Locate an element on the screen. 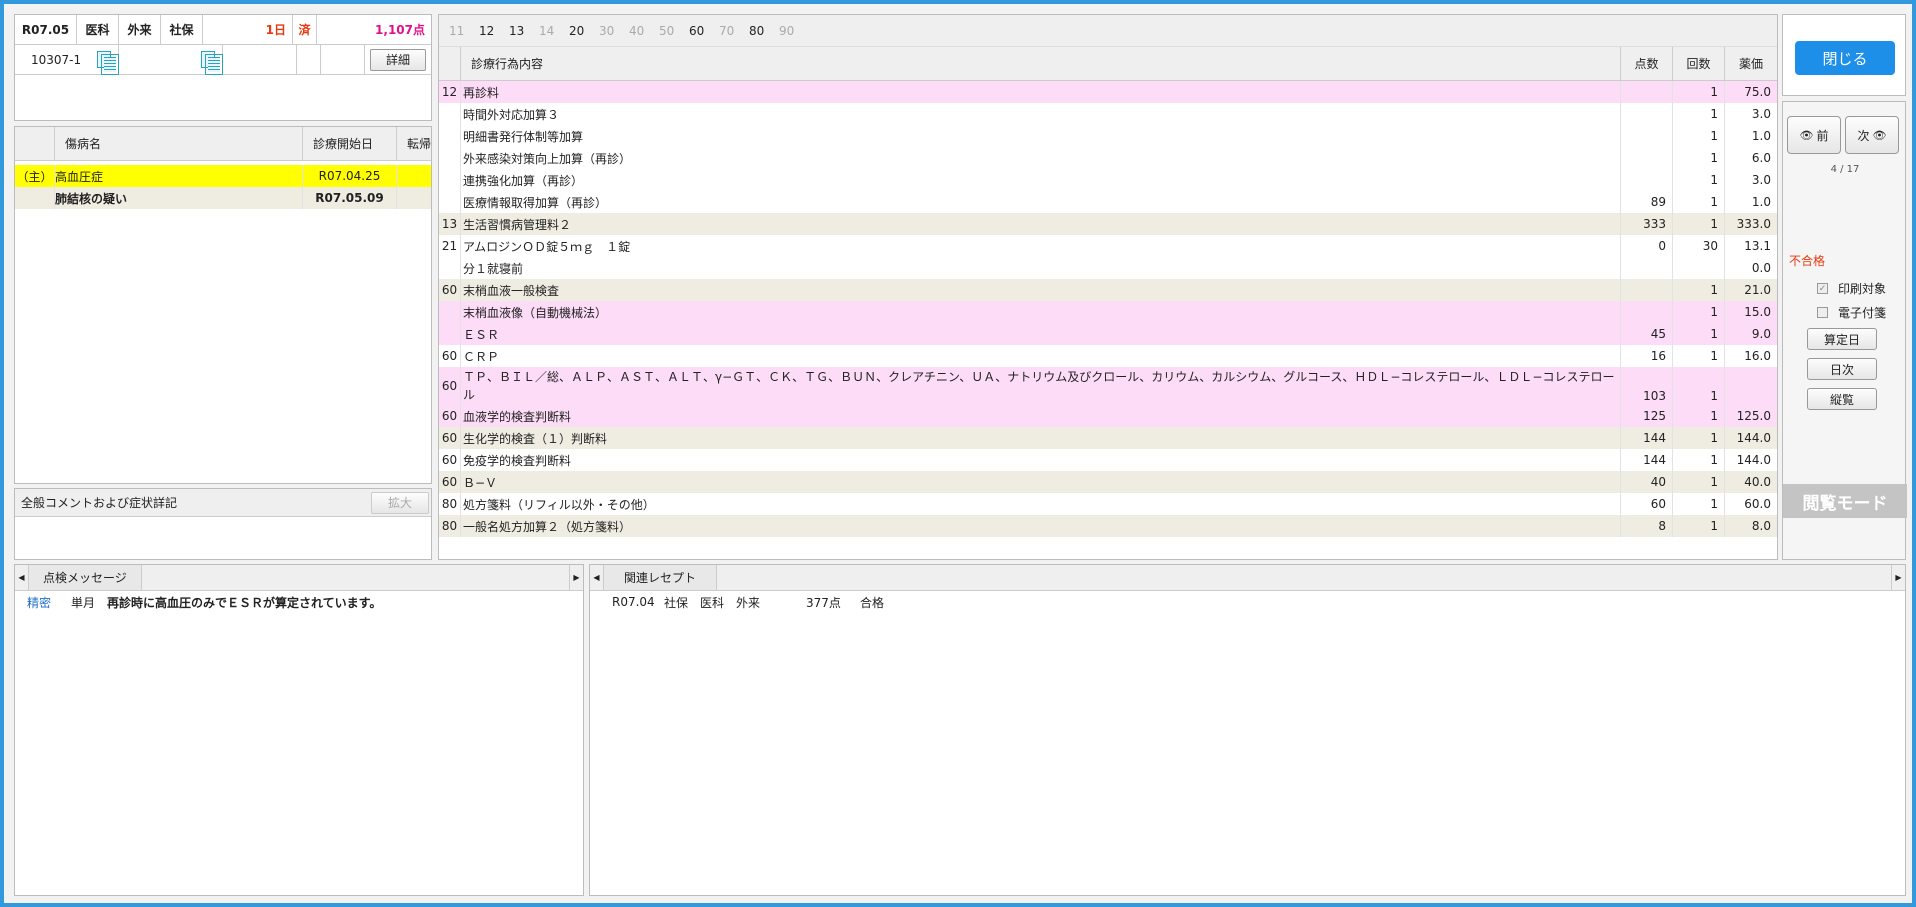 The image size is (1916, 907). next-button: 次 👁 is located at coordinates (1872, 135).